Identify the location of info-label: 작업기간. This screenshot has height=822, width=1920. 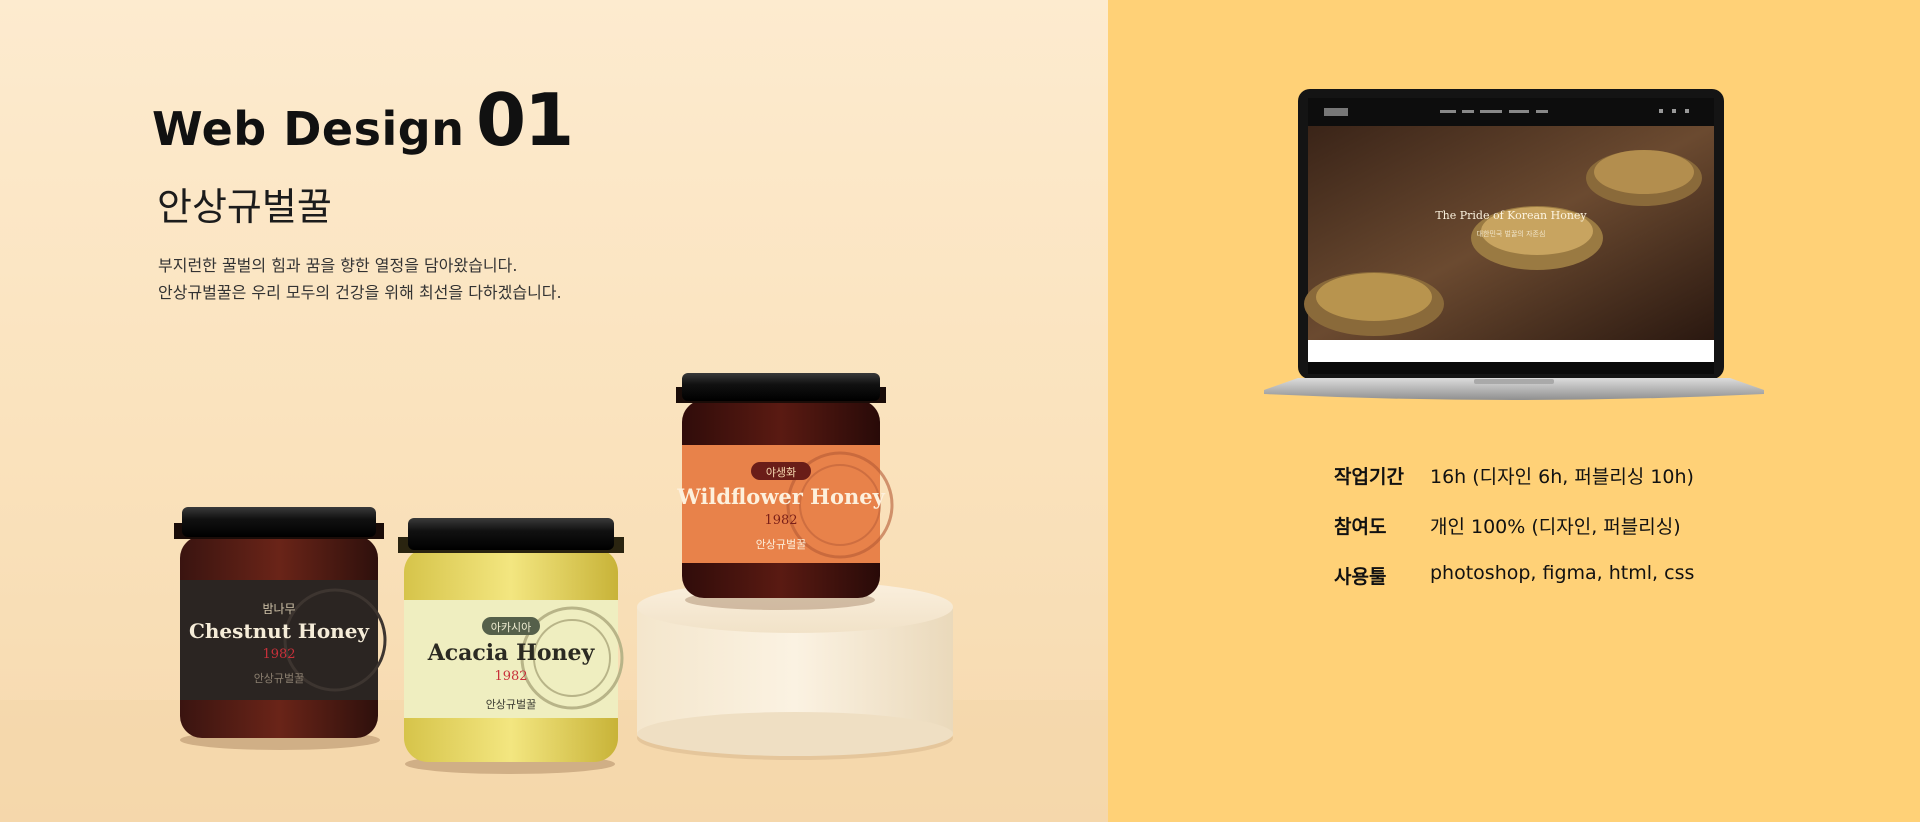
(1369, 477).